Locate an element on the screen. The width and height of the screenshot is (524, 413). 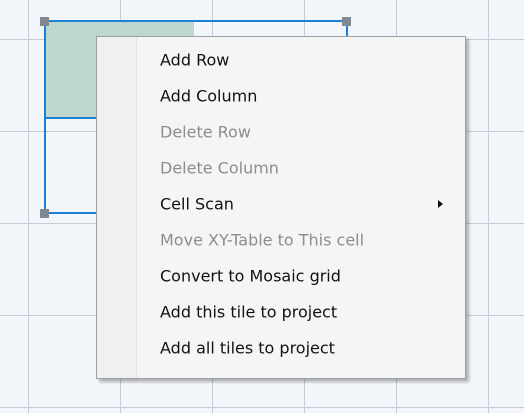
menu-item-delete-column: Delete Column is located at coordinates (281, 168).